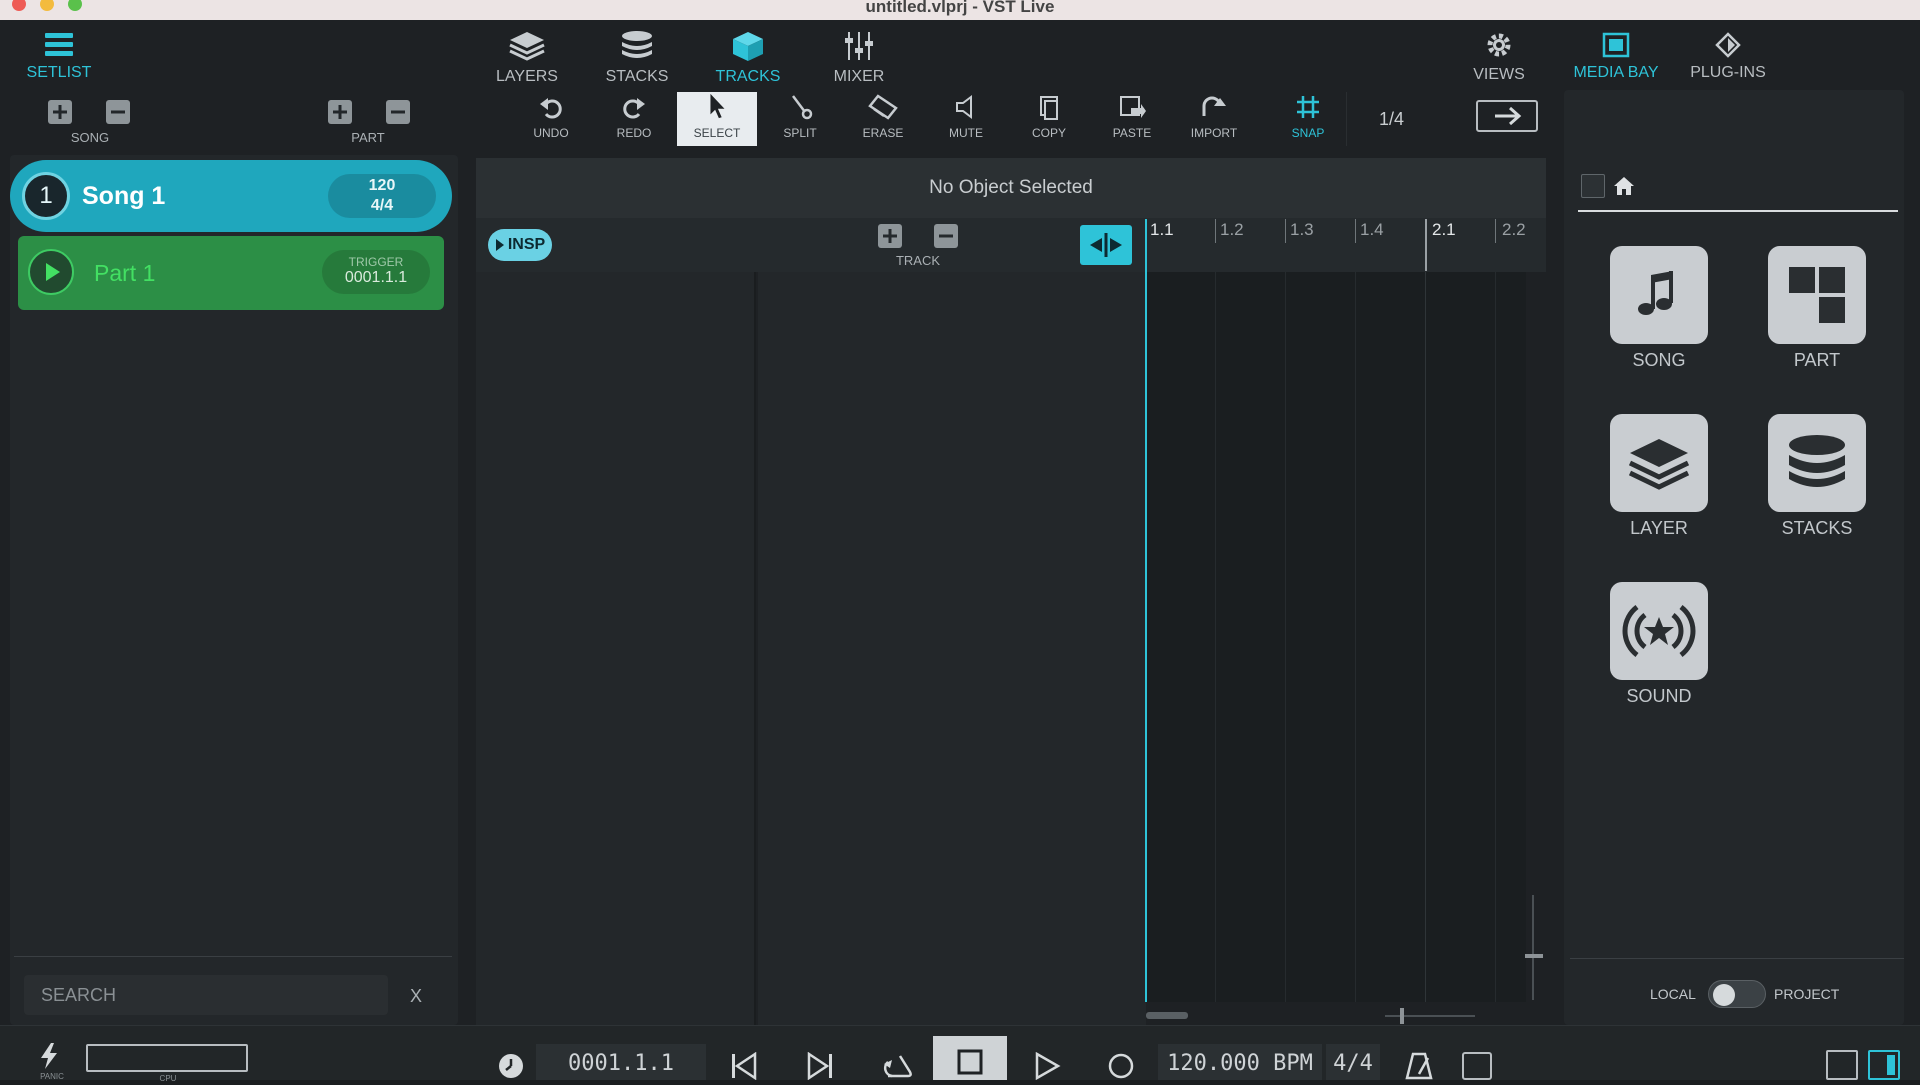  What do you see at coordinates (1659, 463) in the screenshot?
I see `layer-tile` at bounding box center [1659, 463].